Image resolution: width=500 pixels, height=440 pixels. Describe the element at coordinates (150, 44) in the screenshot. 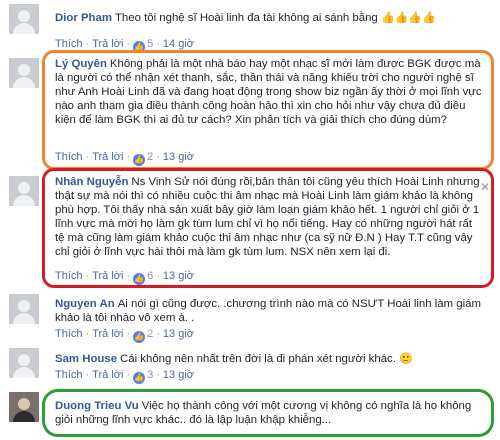

I see `like-count: 5` at that location.